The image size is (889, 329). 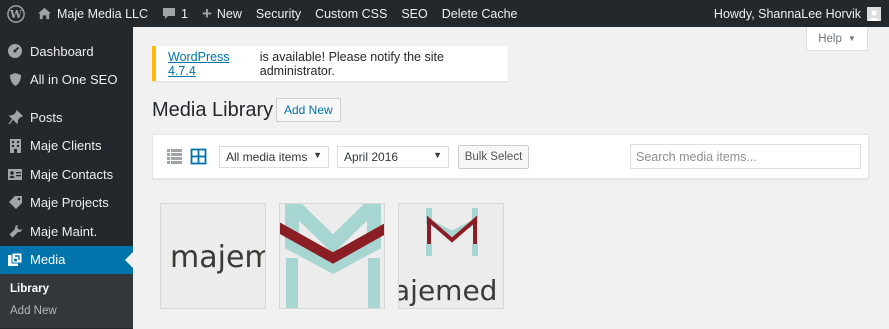 What do you see at coordinates (308, 110) in the screenshot?
I see `add-new-button: Add New` at bounding box center [308, 110].